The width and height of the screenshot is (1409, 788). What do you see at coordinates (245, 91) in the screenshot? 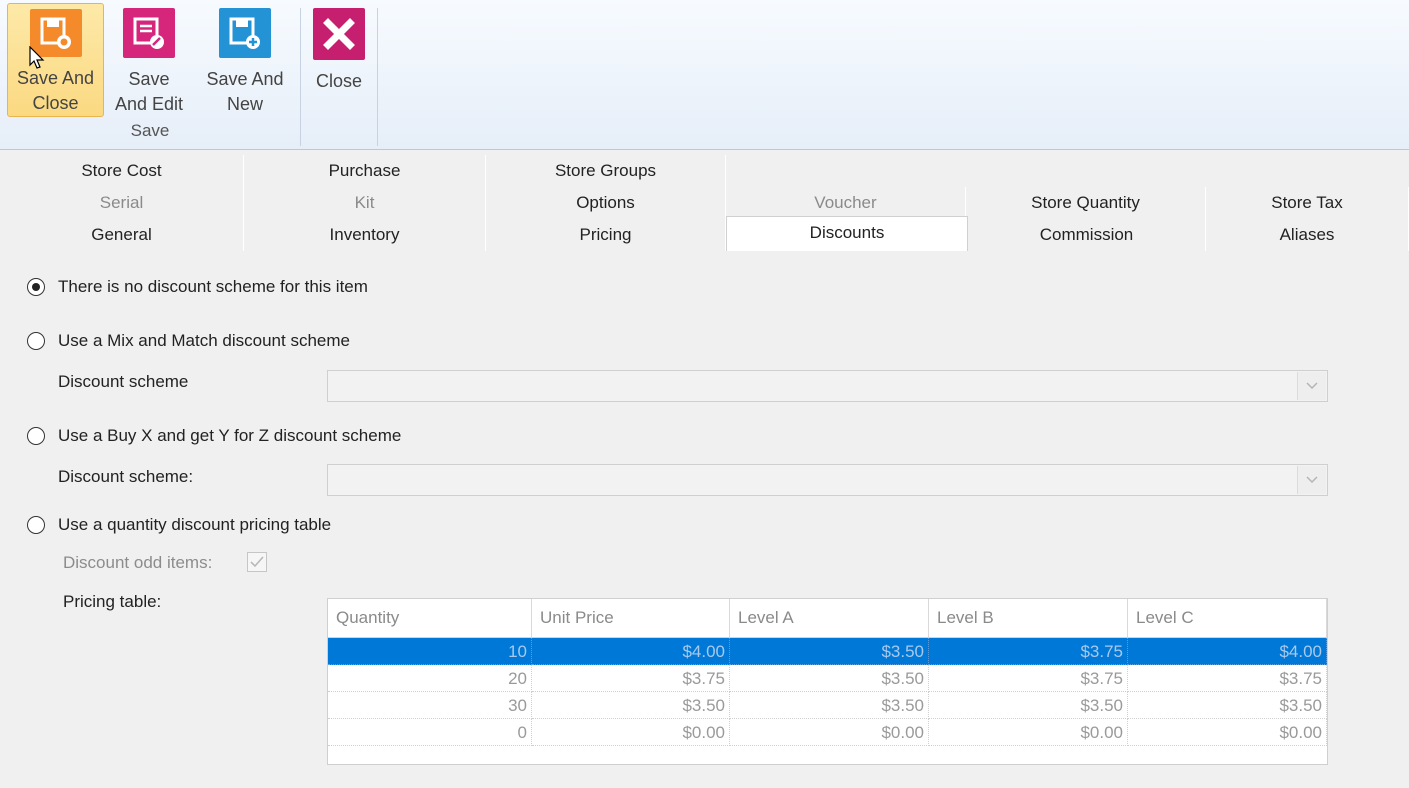
I see `save-and-new-label: Save And New` at bounding box center [245, 91].